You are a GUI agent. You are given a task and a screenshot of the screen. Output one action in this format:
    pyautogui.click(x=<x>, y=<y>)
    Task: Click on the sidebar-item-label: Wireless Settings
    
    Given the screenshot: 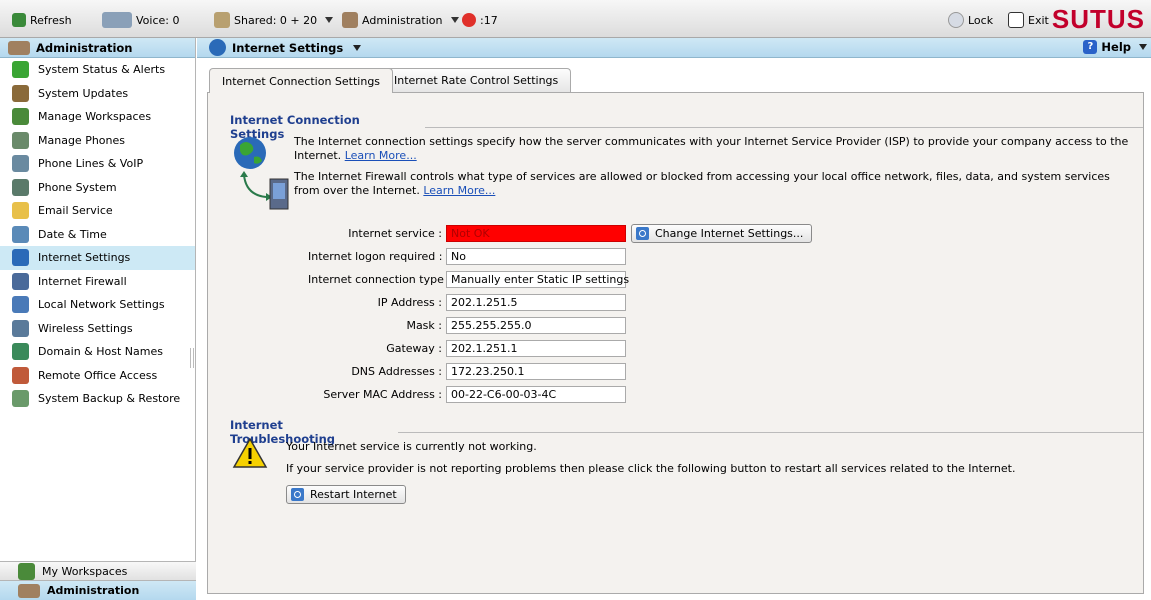 What is the action you would take?
    pyautogui.click(x=85, y=328)
    